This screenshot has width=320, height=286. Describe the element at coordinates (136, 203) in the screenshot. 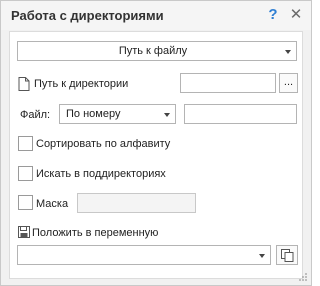

I see `mask-input` at that location.